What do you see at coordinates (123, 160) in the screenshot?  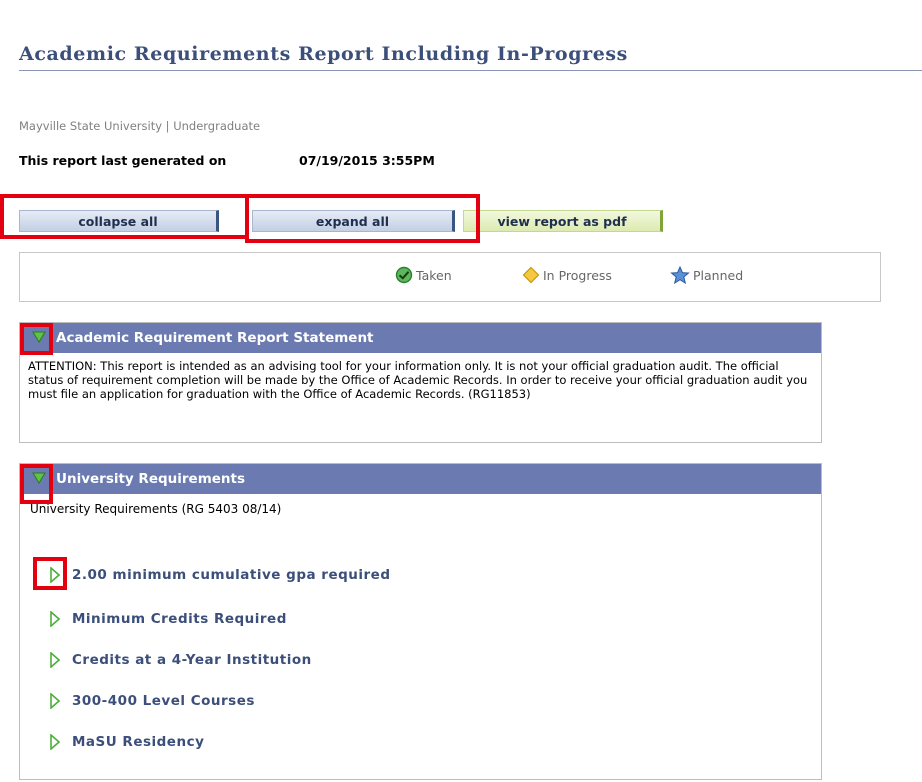 I see `report-generated-label: This report last generated on` at bounding box center [123, 160].